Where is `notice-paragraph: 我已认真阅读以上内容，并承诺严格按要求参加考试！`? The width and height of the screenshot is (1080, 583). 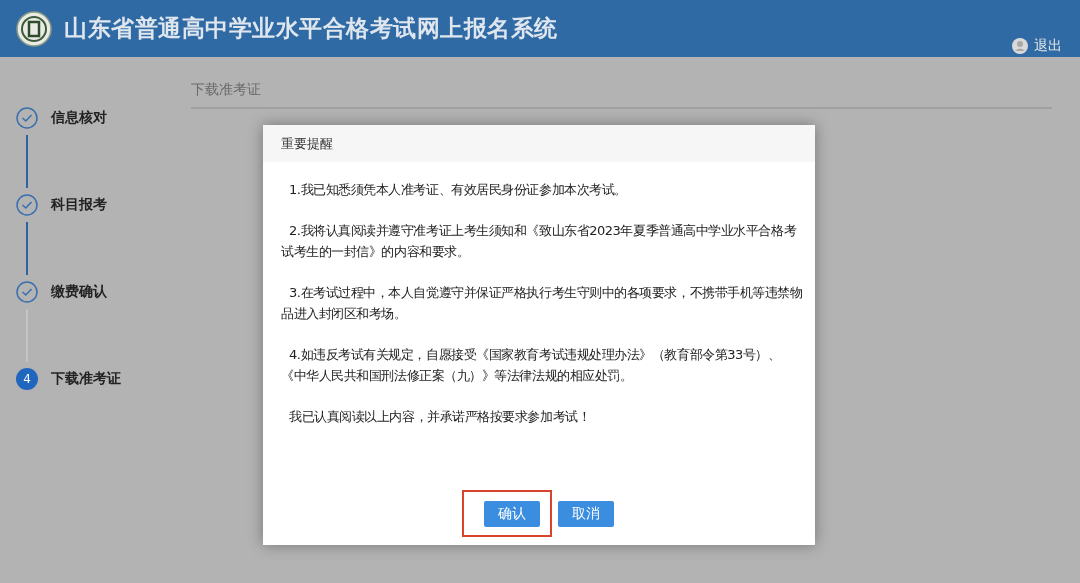
notice-paragraph: 我已认真阅读以上内容，并承诺严格按要求参加考试！ is located at coordinates (440, 417).